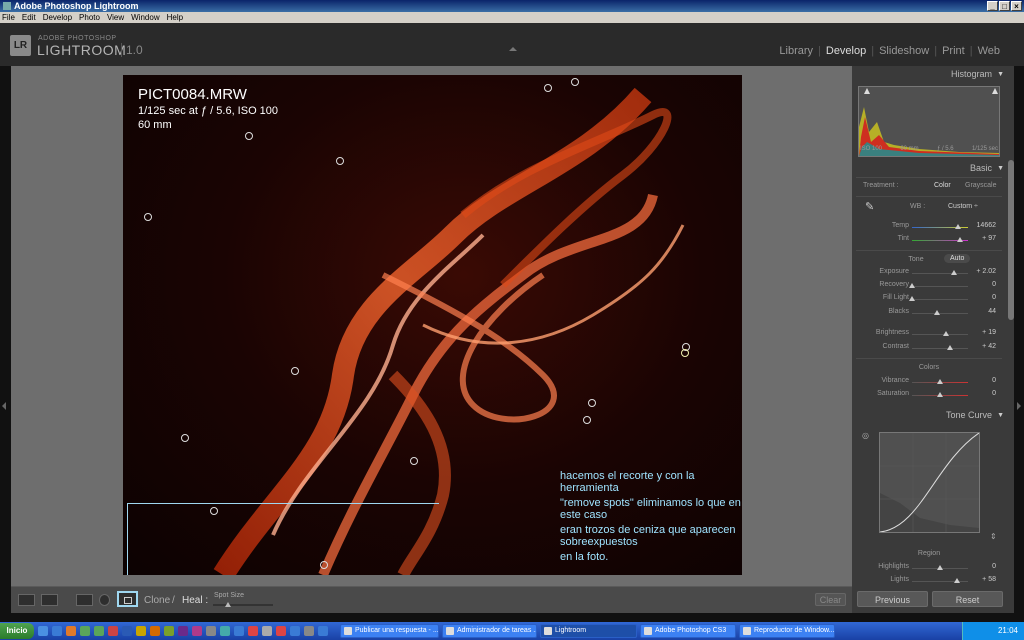 The image size is (1024, 640). I want to click on module-web: Web, so click(989, 51).